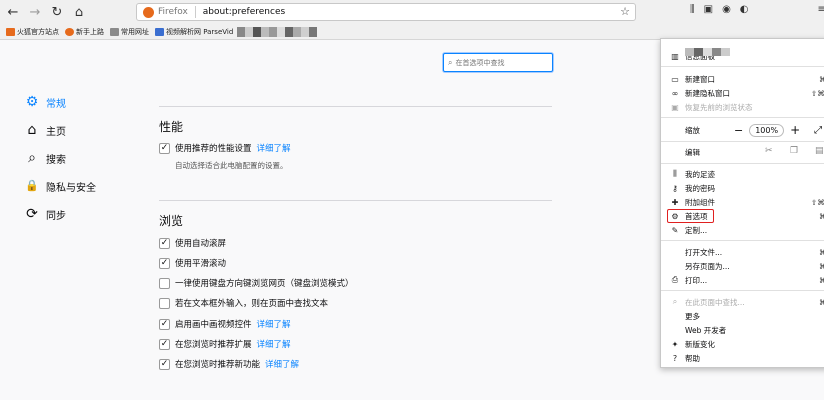  I want to click on preferences-search-input, so click(500, 62).